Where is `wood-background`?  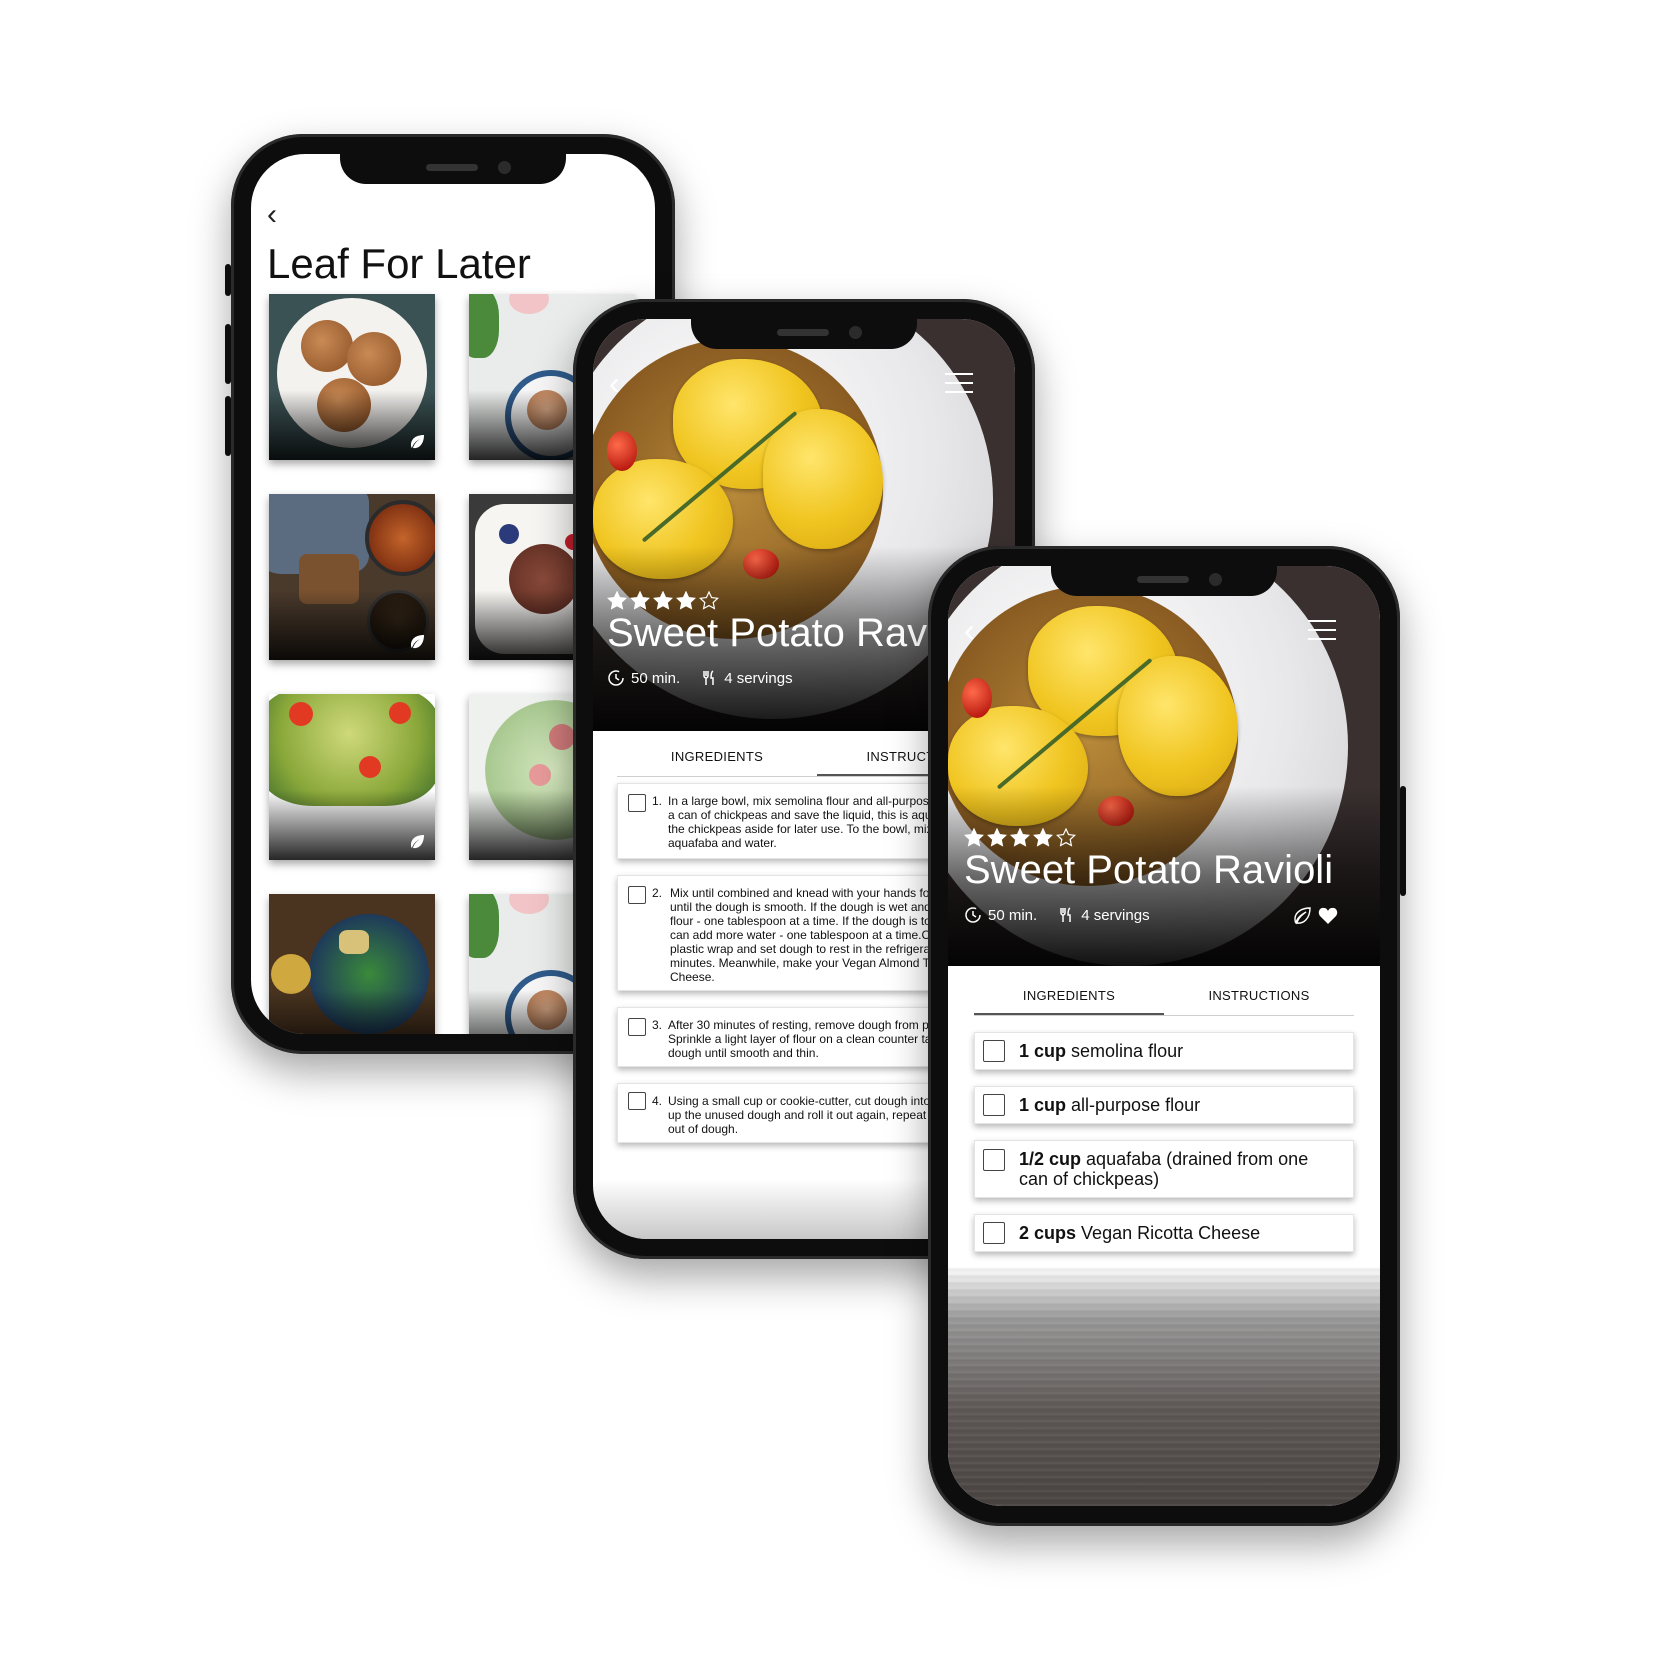 wood-background is located at coordinates (1164, 1386).